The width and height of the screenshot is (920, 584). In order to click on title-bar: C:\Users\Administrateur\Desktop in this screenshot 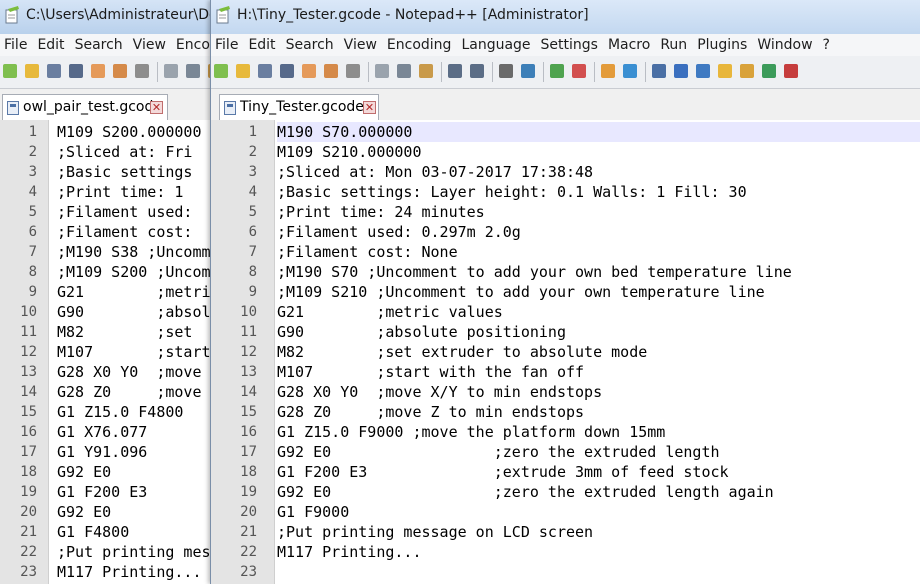, I will do `click(120, 17)`.